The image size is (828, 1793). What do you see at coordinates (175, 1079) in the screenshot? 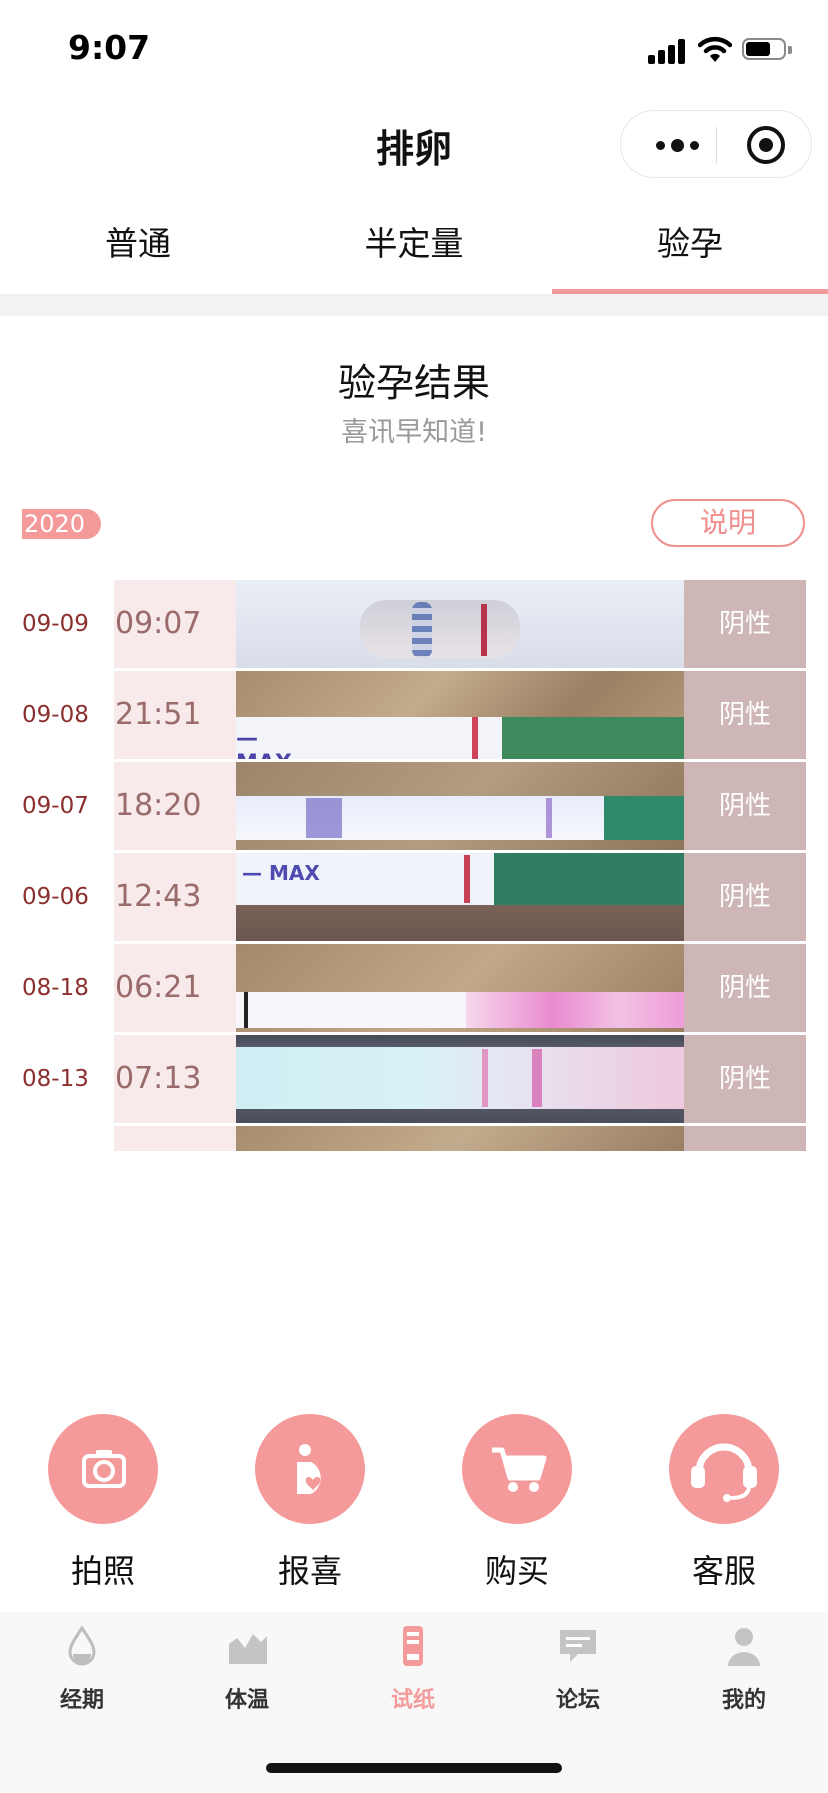
I see `record-time: 07:13` at bounding box center [175, 1079].